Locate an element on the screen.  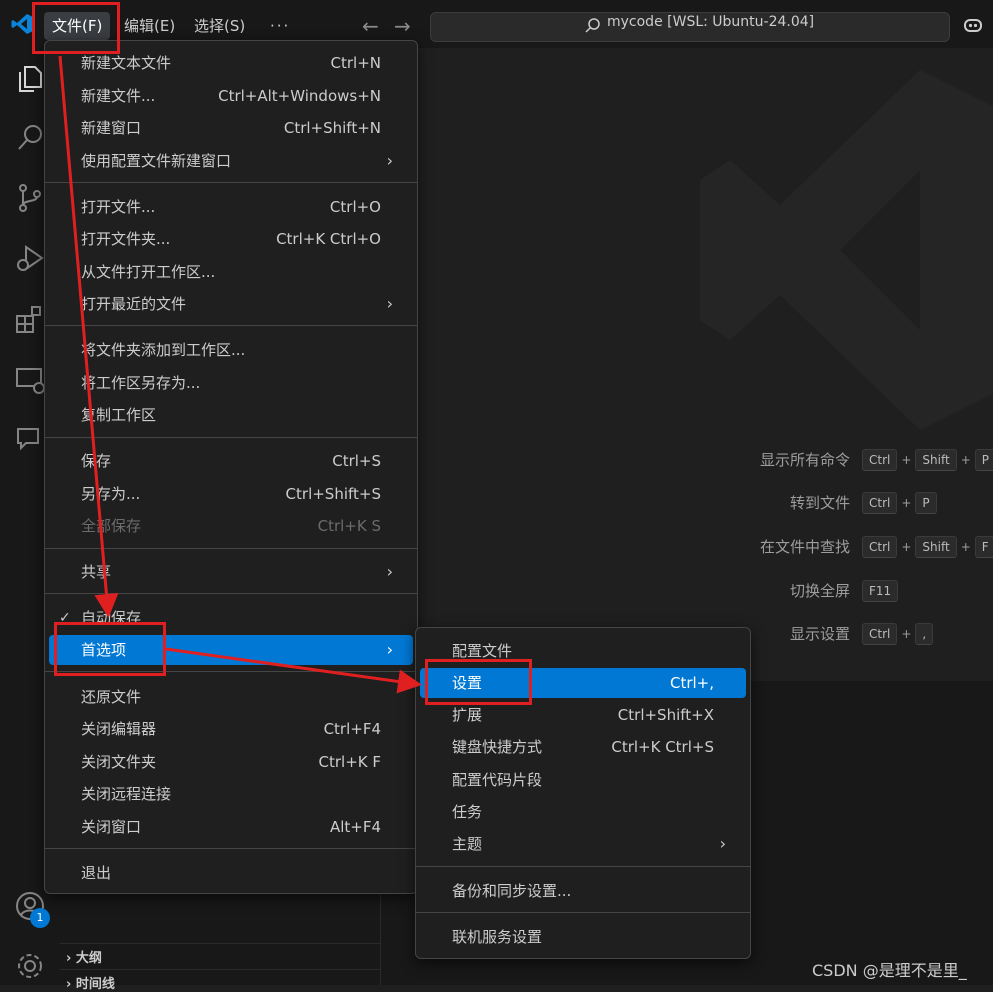
search-view-icon is located at coordinates (30, 138).